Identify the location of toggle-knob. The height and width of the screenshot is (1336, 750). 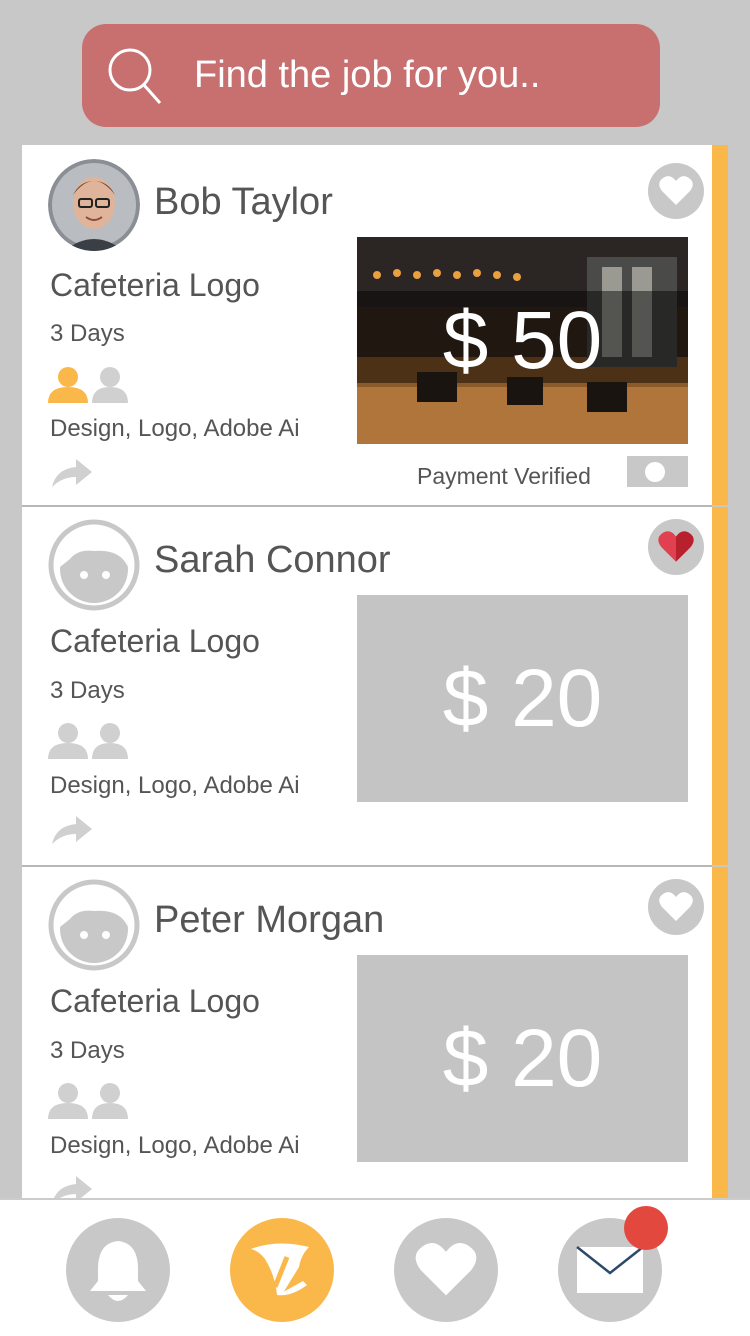
(655, 472).